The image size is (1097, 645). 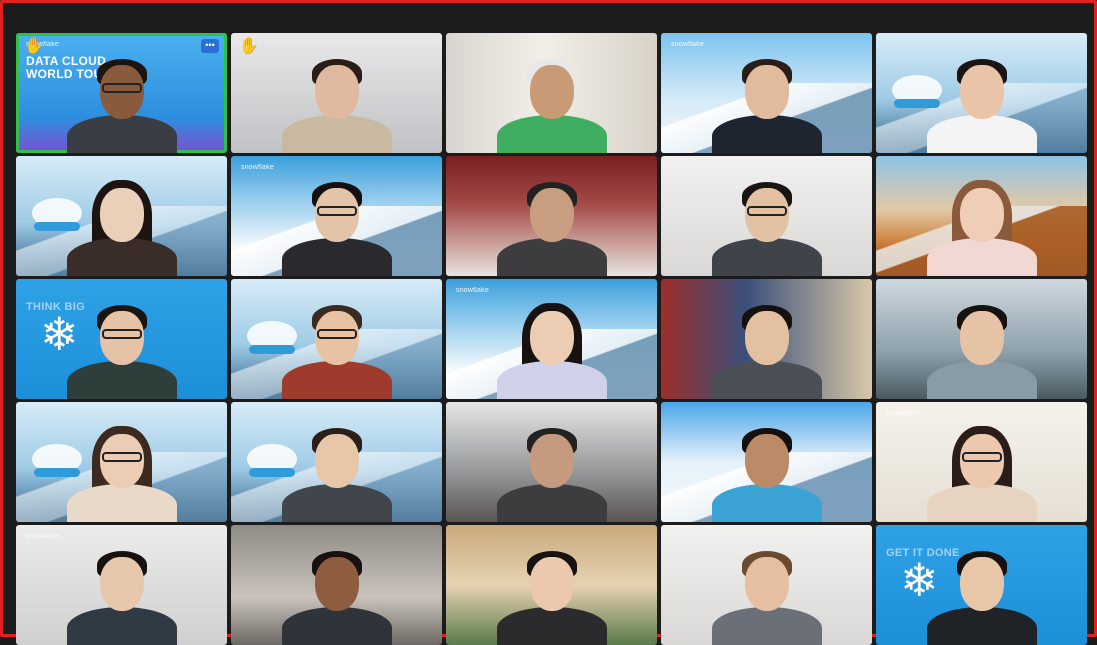 I want to click on tile-menu-button: •••, so click(x=210, y=46).